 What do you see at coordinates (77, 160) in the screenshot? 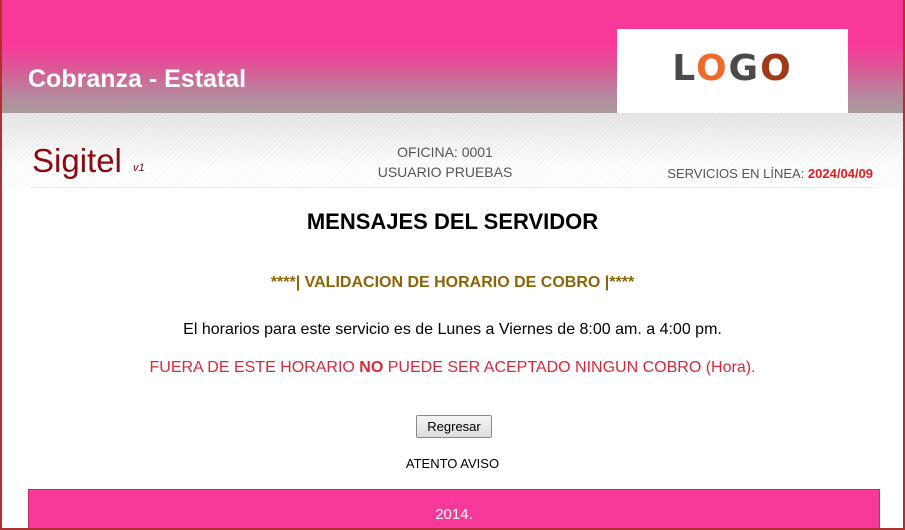
I see `brand-name: Sigitel` at bounding box center [77, 160].